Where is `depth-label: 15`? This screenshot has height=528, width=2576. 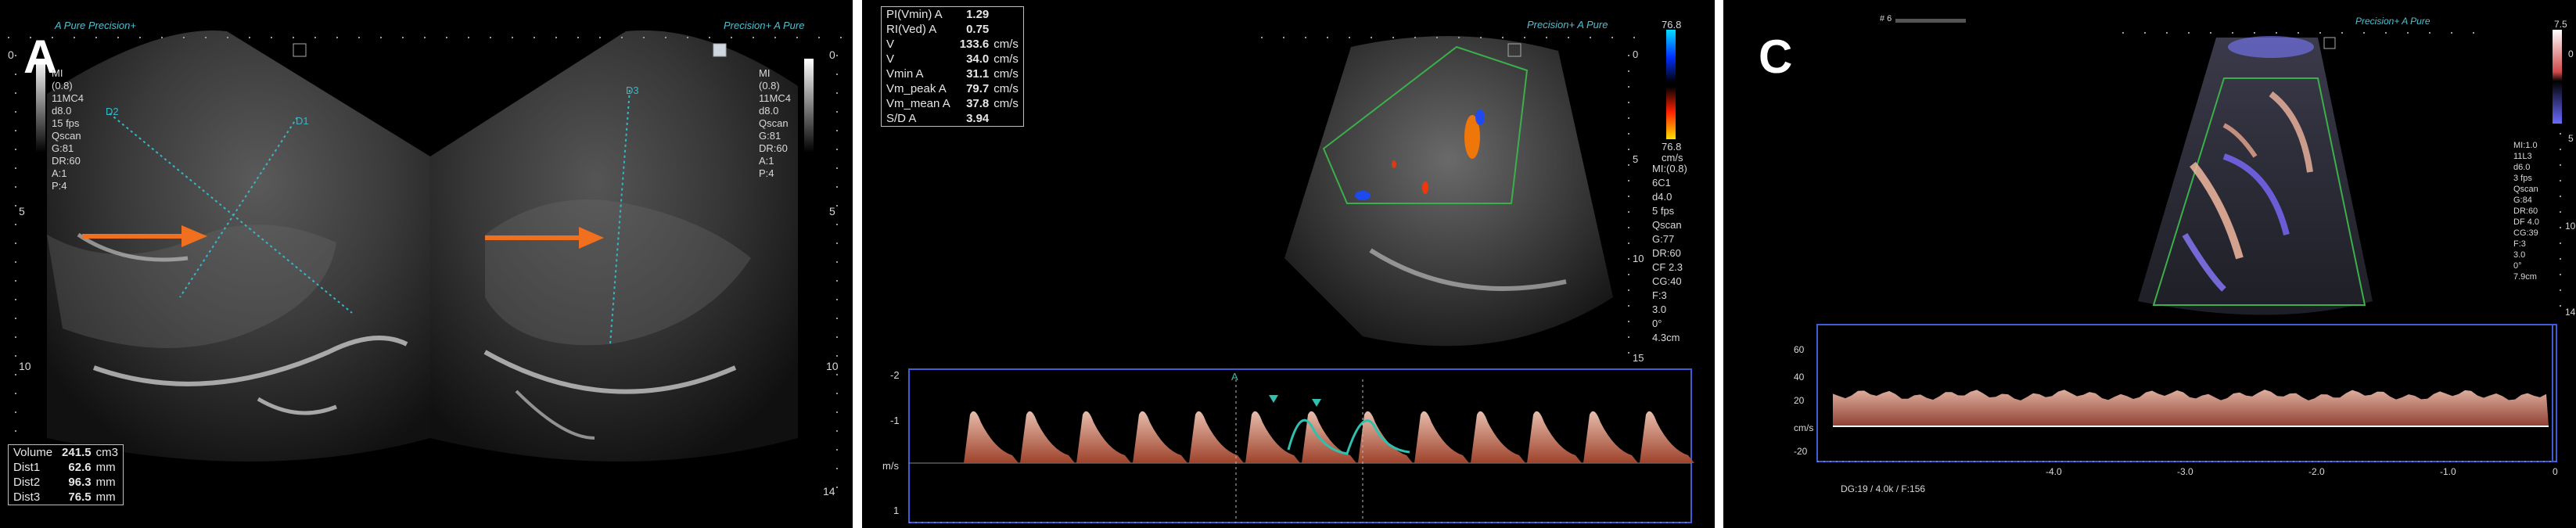
depth-label: 15 is located at coordinates (1638, 358).